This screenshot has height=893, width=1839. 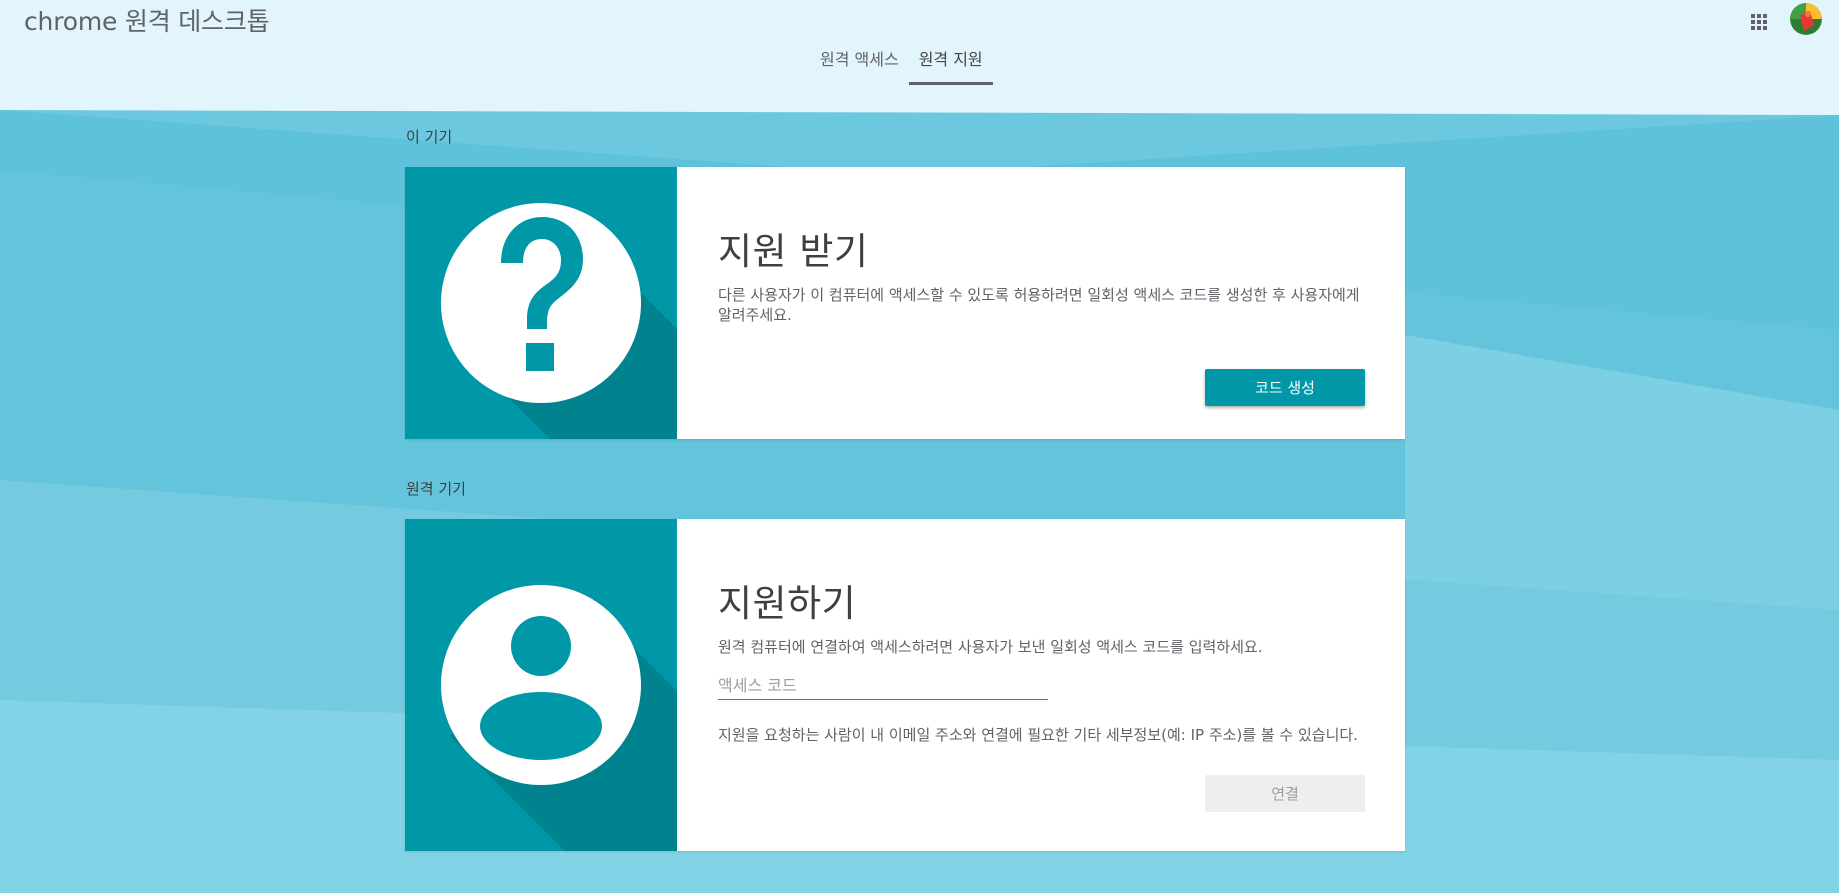 I want to click on app-title: chrome 원격 데스크톱, so click(x=147, y=20).